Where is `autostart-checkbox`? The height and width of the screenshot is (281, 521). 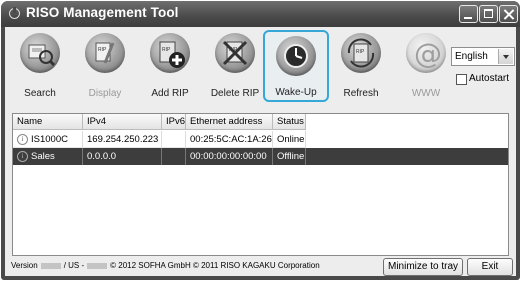 autostart-checkbox is located at coordinates (461, 79).